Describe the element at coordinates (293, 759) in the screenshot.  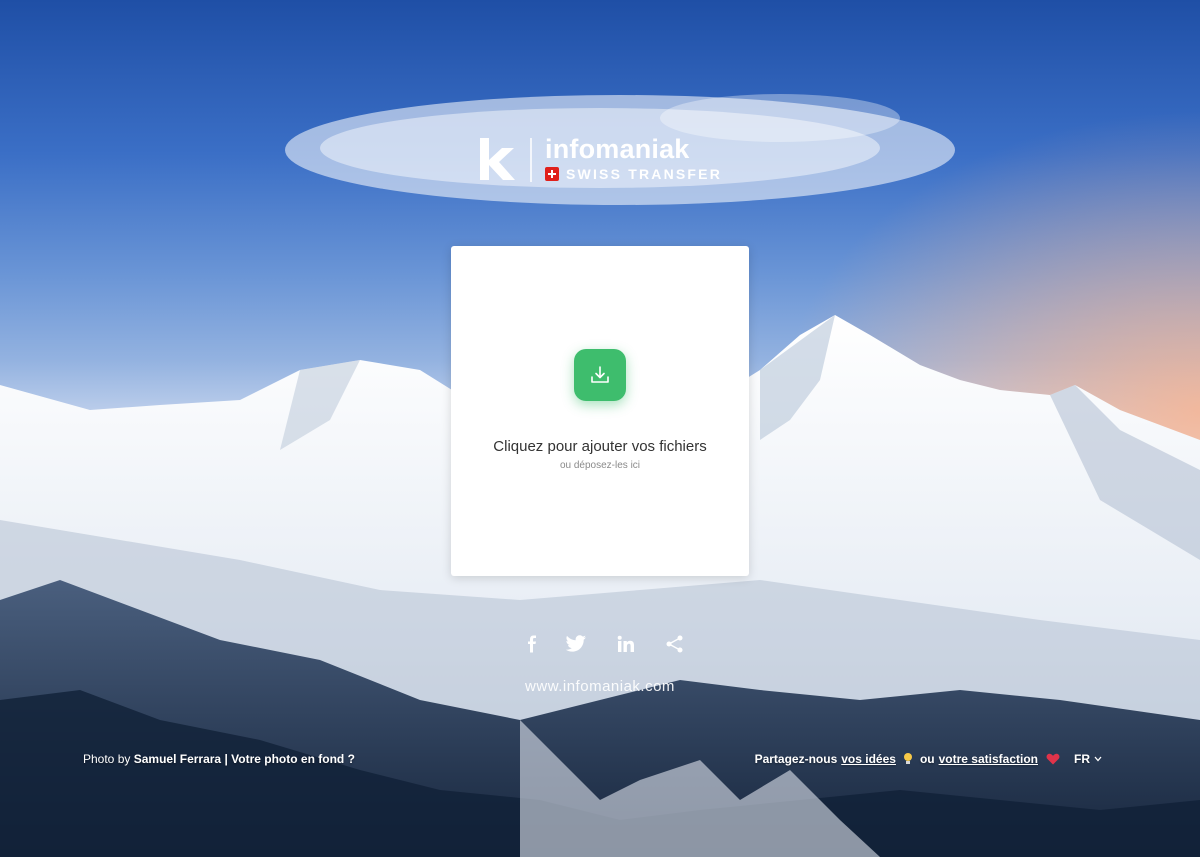
I see `background-photo-link: Votre photo en fond ?` at that location.